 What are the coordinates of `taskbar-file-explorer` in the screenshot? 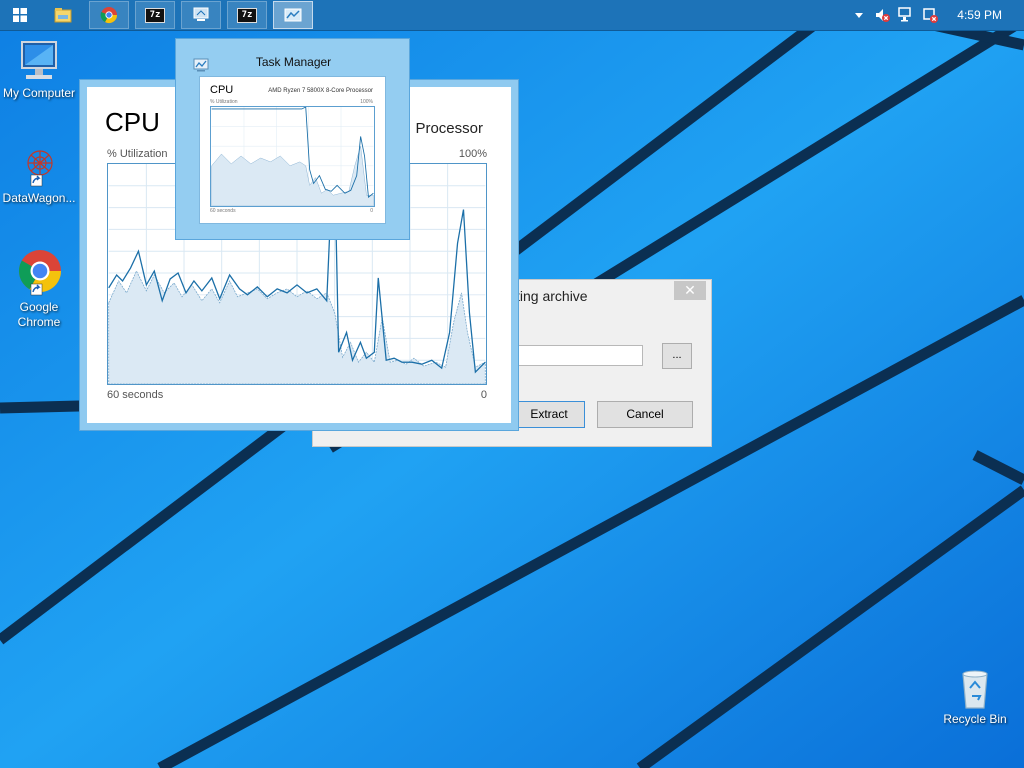 It's located at (63, 15).